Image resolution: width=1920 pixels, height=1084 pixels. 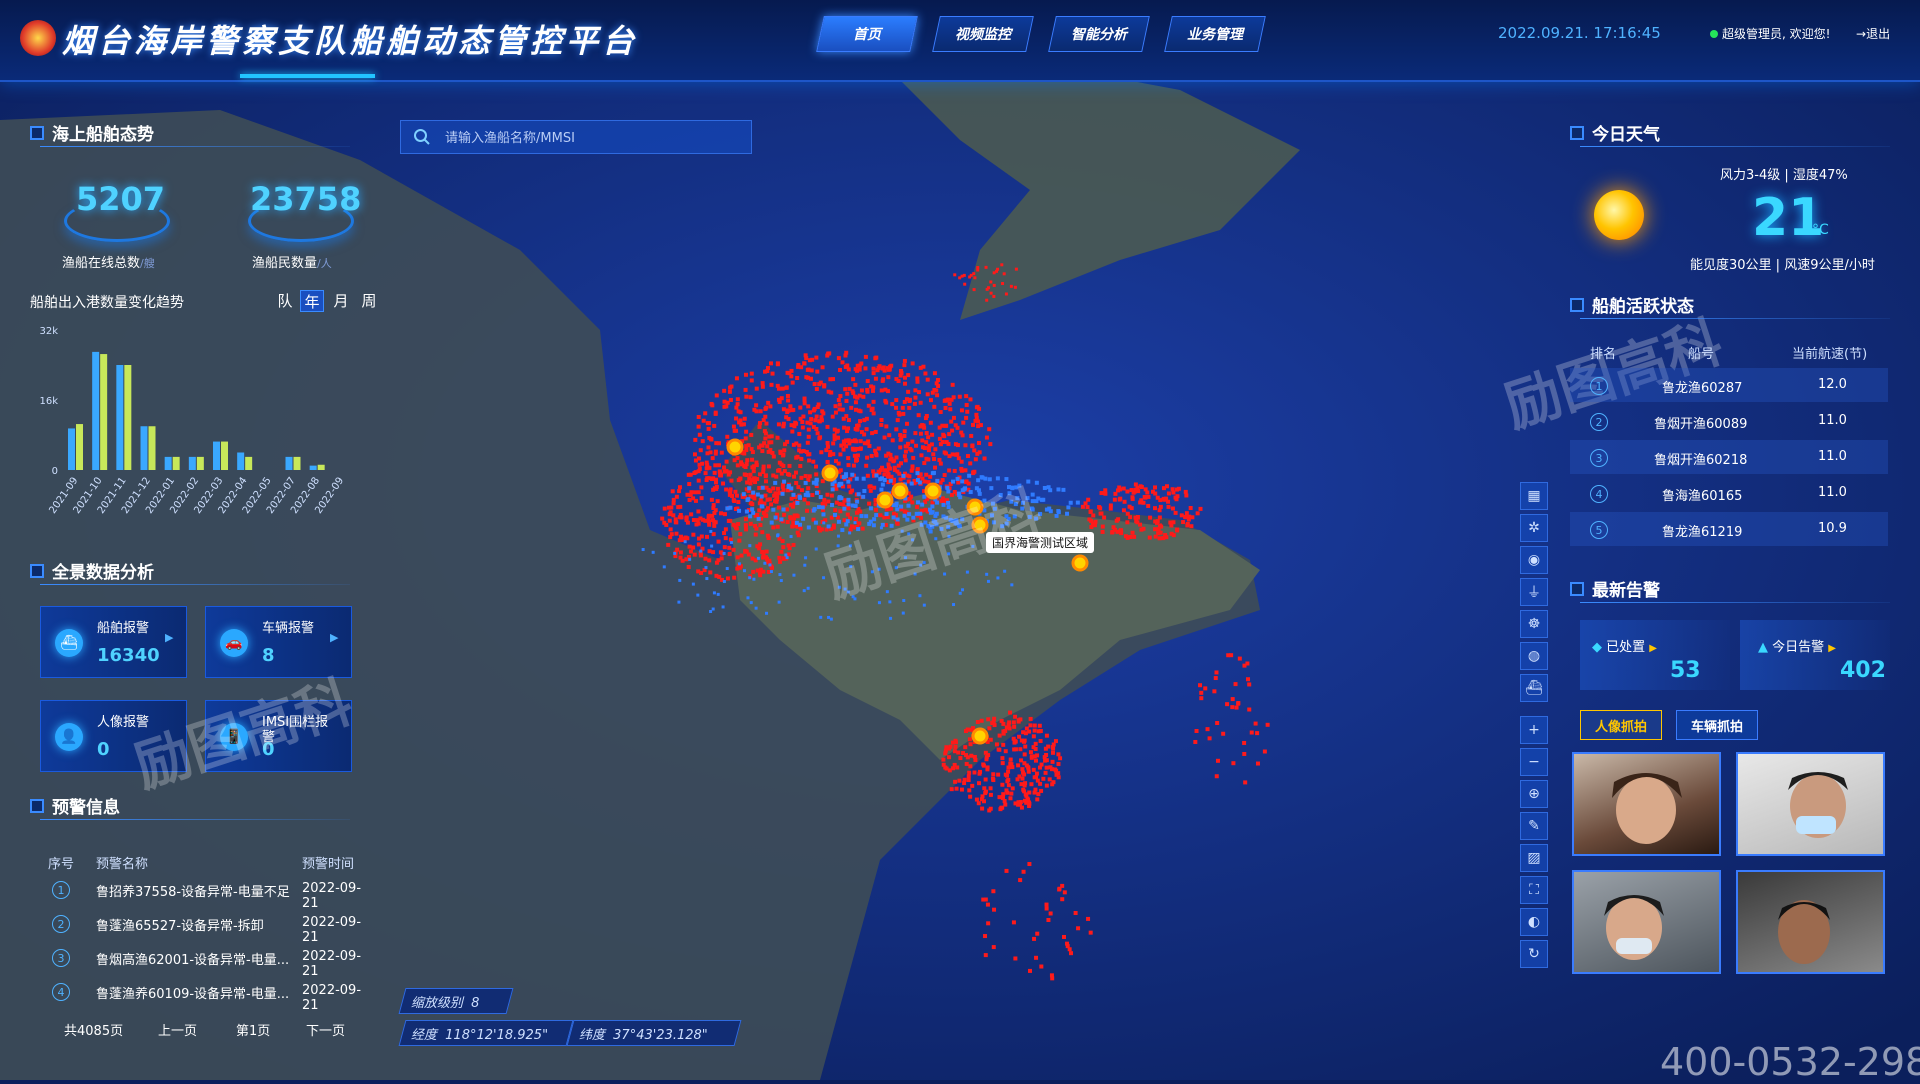 What do you see at coordinates (1534, 922) in the screenshot?
I see `earth-icon: ◐` at bounding box center [1534, 922].